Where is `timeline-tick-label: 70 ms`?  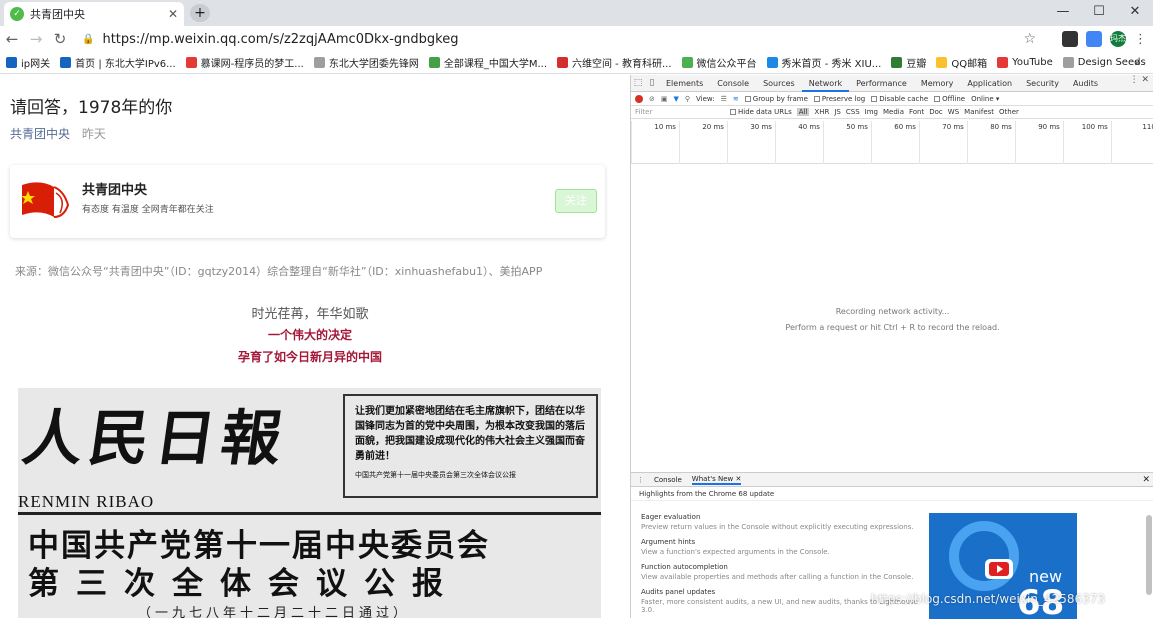
timeline-tick-label: 70 ms is located at coordinates (953, 127).